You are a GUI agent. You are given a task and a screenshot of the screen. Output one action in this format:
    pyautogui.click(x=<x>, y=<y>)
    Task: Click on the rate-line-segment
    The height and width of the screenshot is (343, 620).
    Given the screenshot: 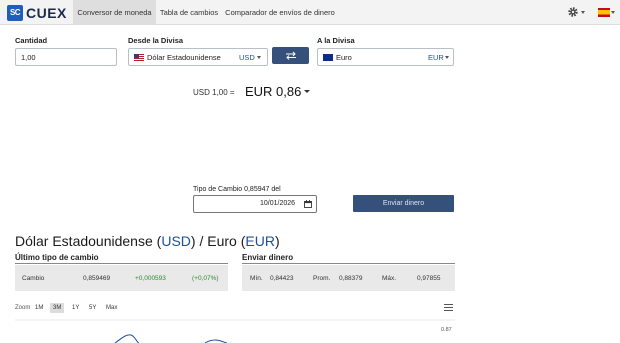 What is the action you would take?
    pyautogui.click(x=127, y=338)
    